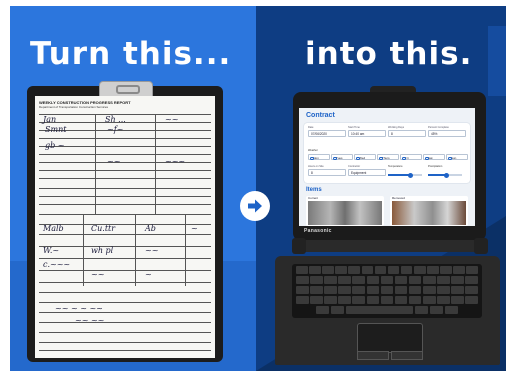  What do you see at coordinates (354, 127) in the screenshot?
I see `field-label: Start Time` at bounding box center [354, 127].